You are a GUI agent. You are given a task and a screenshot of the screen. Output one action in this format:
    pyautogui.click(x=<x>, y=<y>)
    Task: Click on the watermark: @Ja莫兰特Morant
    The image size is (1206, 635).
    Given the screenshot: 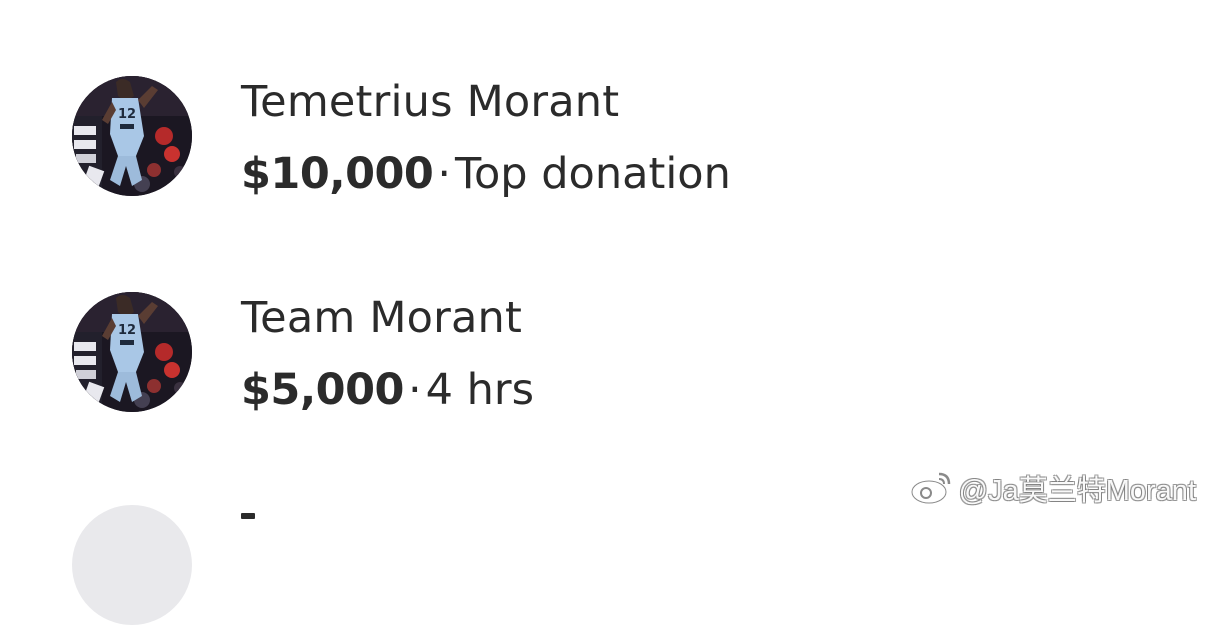 What is the action you would take?
    pyautogui.click(x=1052, y=488)
    